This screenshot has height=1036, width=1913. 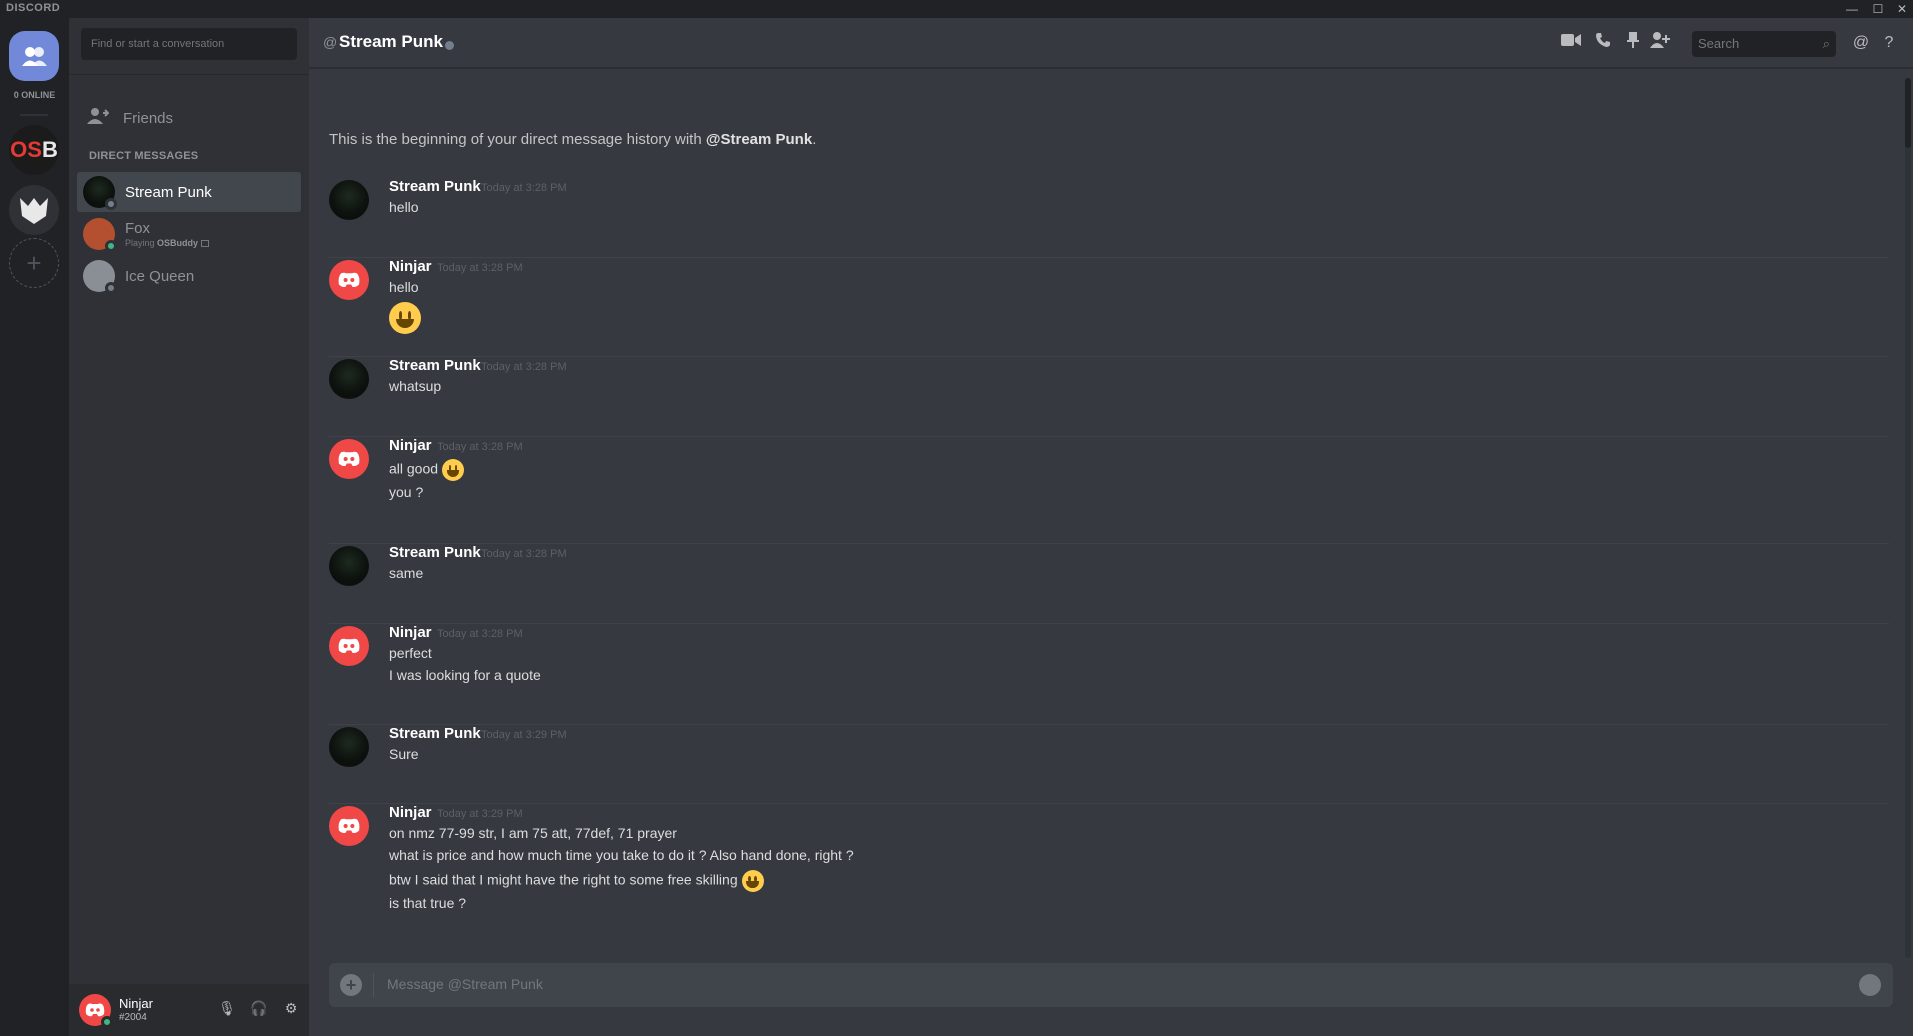 I want to click on wolf-crest-icon, so click(x=34, y=211).